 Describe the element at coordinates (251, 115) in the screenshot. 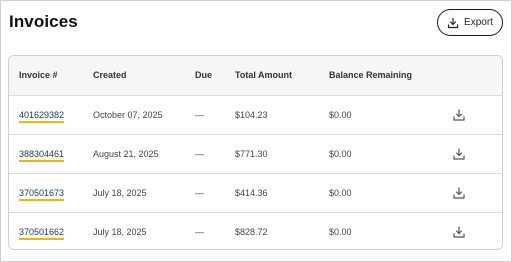

I see `total-amount-cell: $104.23` at that location.